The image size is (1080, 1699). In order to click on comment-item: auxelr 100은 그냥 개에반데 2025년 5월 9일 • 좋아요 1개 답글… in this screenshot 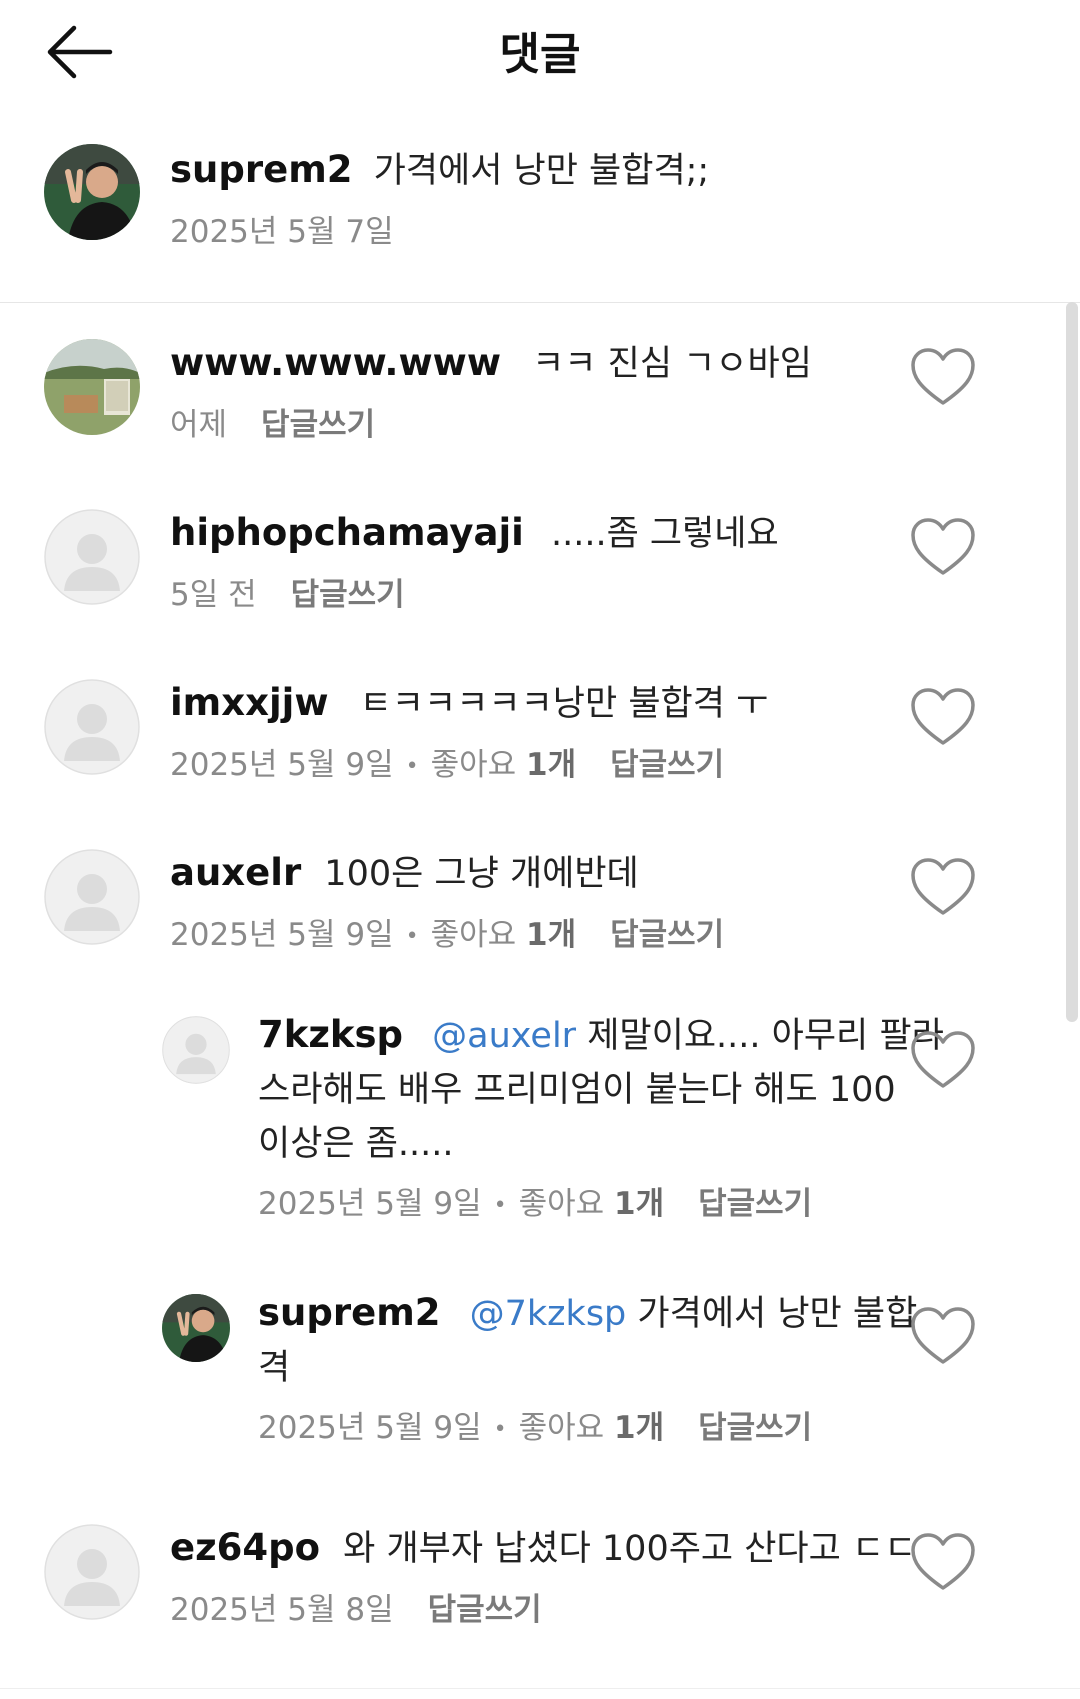, I will do `click(540, 898)`.